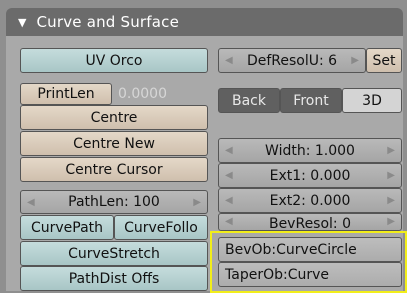  I want to click on ext1-field: ◀ Ext1: 0.000 ▶, so click(310, 175).